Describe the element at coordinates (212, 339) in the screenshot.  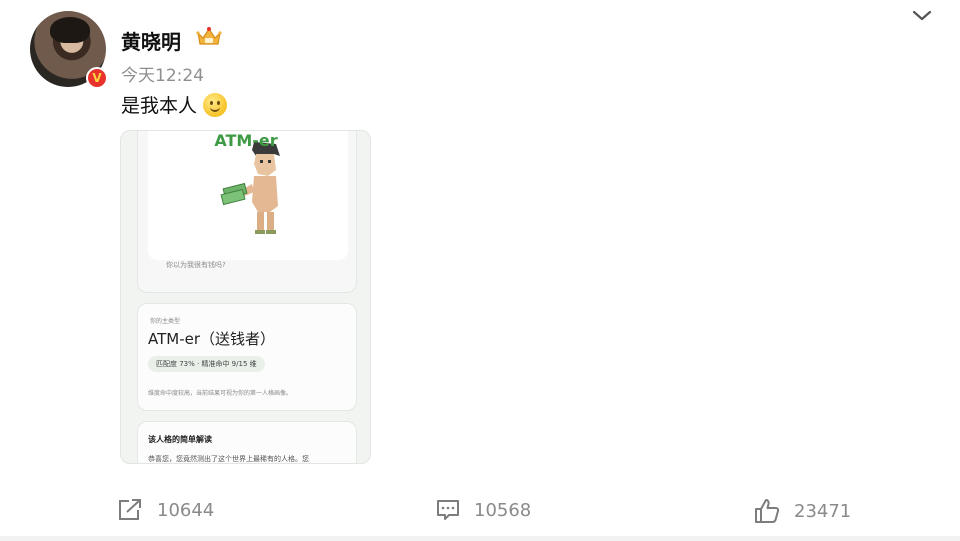
I see `main-type: ATM-er（送钱者）` at that location.